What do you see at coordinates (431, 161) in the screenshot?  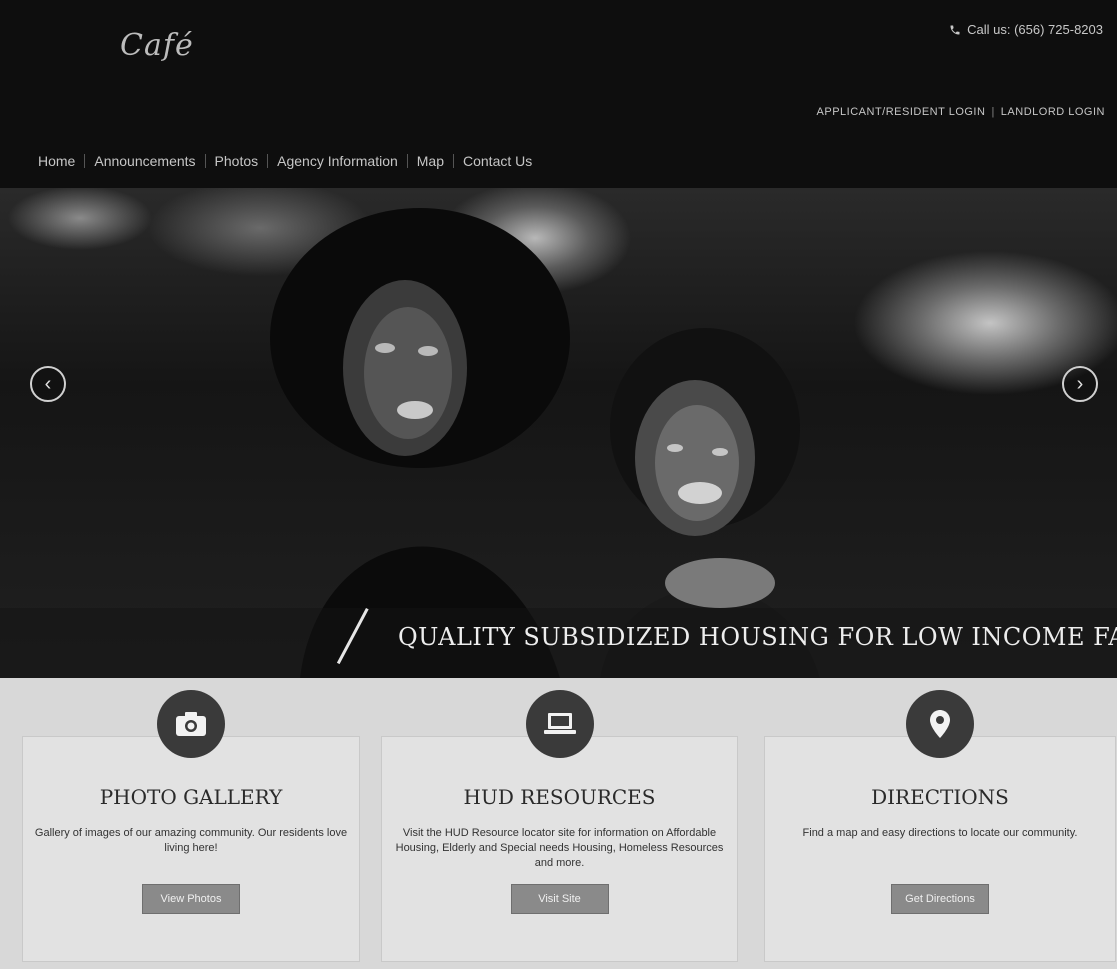 I see `nav-map: Map` at bounding box center [431, 161].